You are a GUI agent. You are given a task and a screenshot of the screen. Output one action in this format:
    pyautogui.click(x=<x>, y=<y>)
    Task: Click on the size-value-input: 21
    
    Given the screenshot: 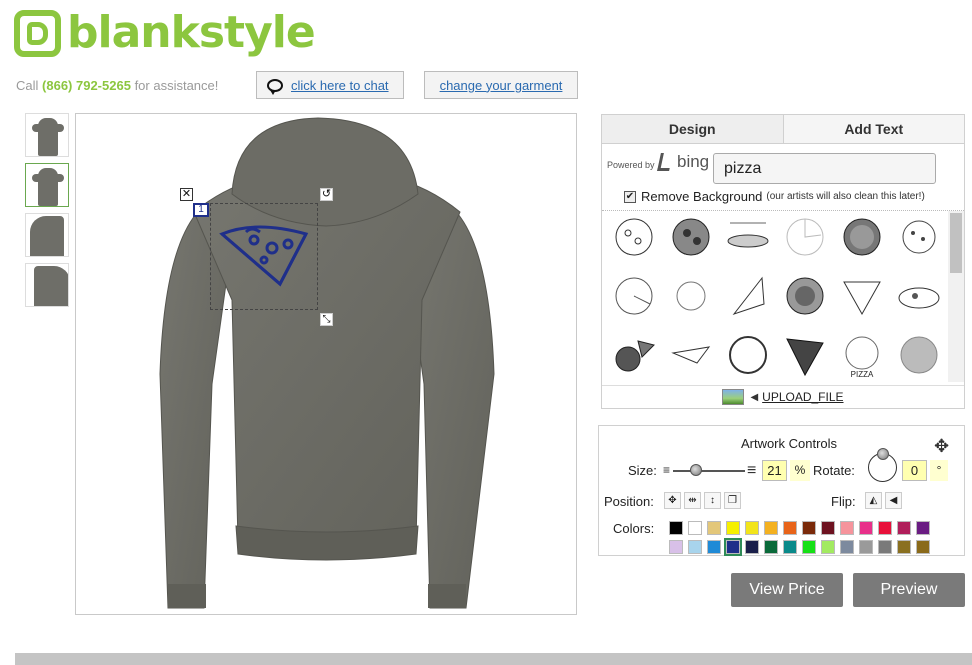 What is the action you would take?
    pyautogui.click(x=774, y=470)
    